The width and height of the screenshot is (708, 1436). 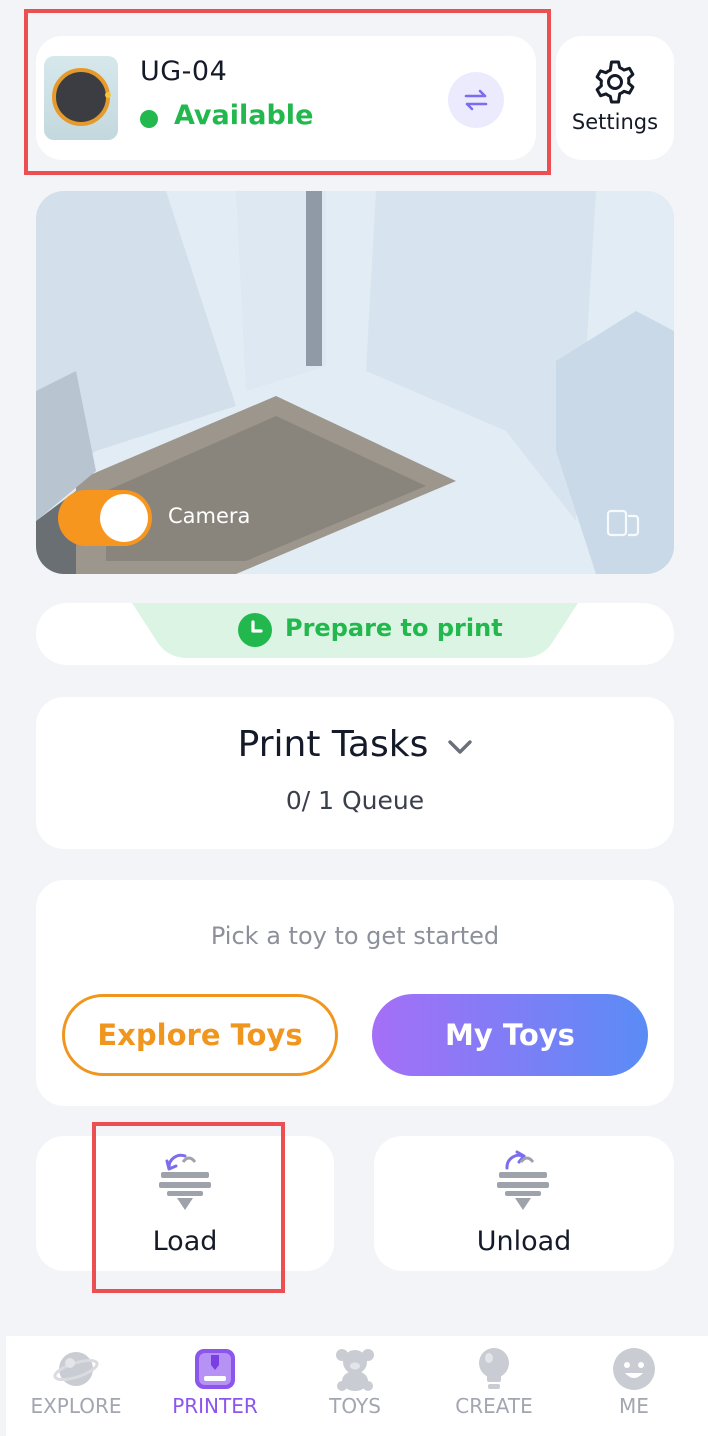 I want to click on printer-icon, so click(x=215, y=1369).